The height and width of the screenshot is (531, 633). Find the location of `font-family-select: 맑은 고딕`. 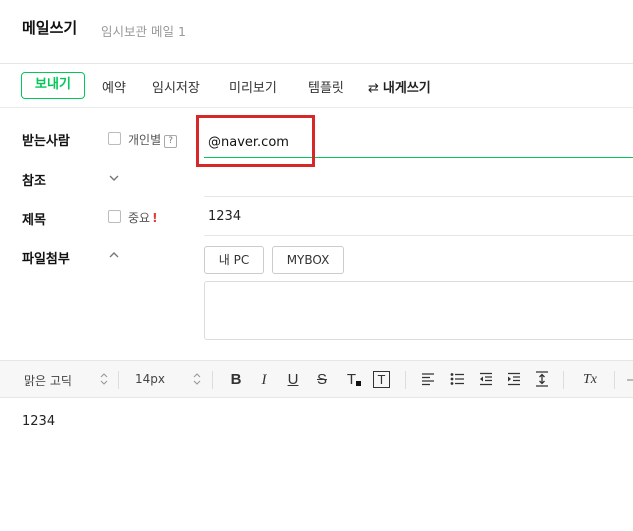

font-family-select: 맑은 고딕 is located at coordinates (48, 380).